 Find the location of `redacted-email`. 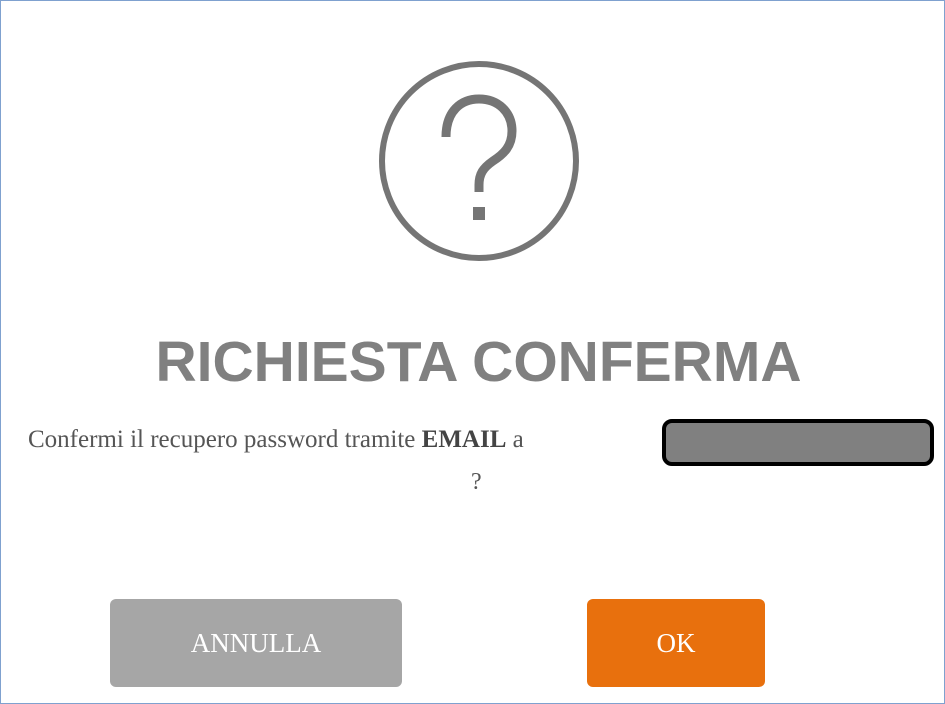

redacted-email is located at coordinates (798, 442).